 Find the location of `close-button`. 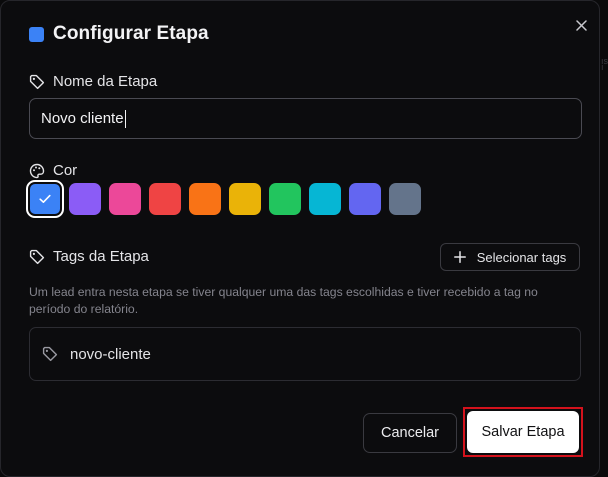

close-button is located at coordinates (581, 25).